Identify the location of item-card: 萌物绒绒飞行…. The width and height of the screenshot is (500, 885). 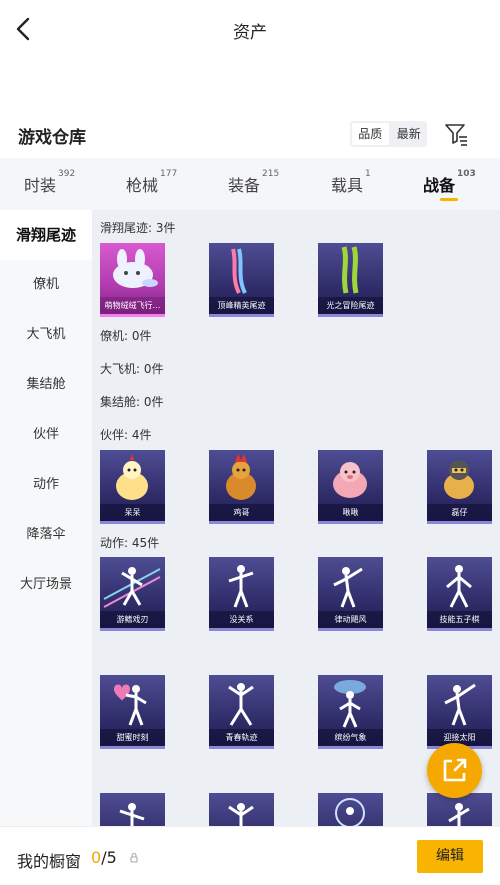
(132, 280).